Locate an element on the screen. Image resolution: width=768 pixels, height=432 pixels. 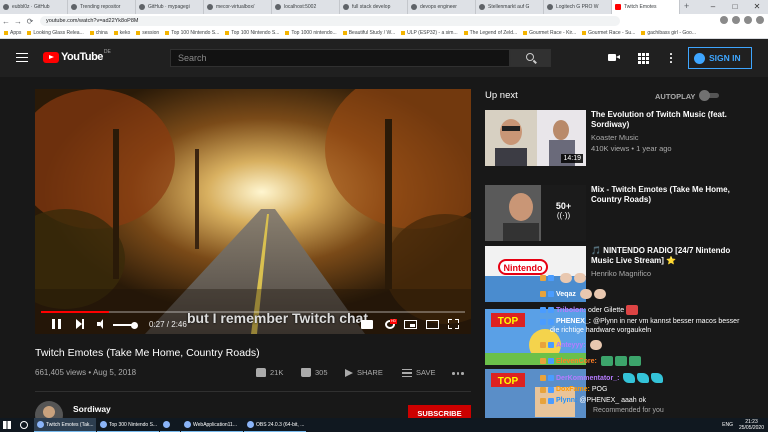
search-input: Search is located at coordinates (340, 58).